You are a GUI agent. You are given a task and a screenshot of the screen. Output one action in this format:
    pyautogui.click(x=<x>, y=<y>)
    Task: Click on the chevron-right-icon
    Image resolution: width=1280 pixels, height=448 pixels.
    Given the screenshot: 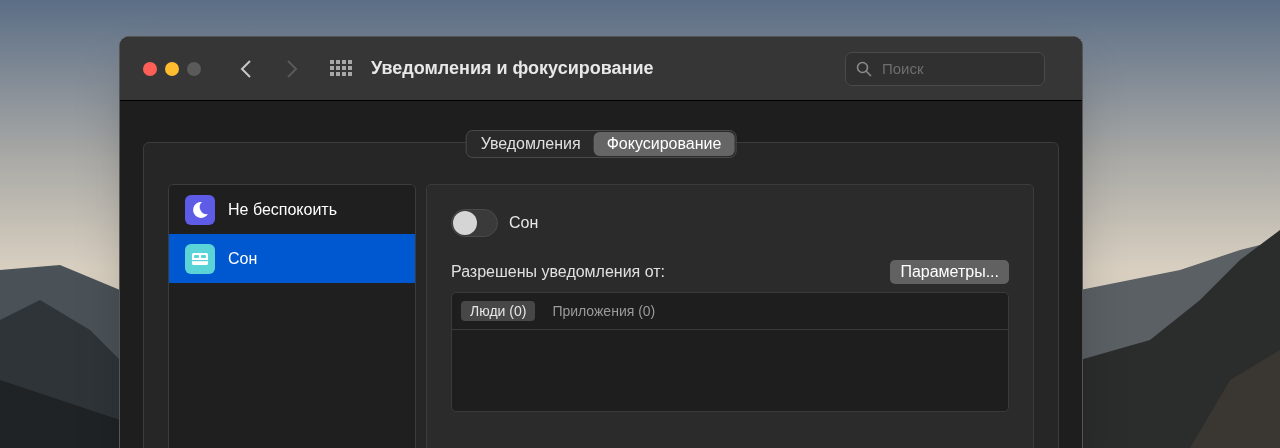 What is the action you would take?
    pyautogui.click(x=292, y=68)
    